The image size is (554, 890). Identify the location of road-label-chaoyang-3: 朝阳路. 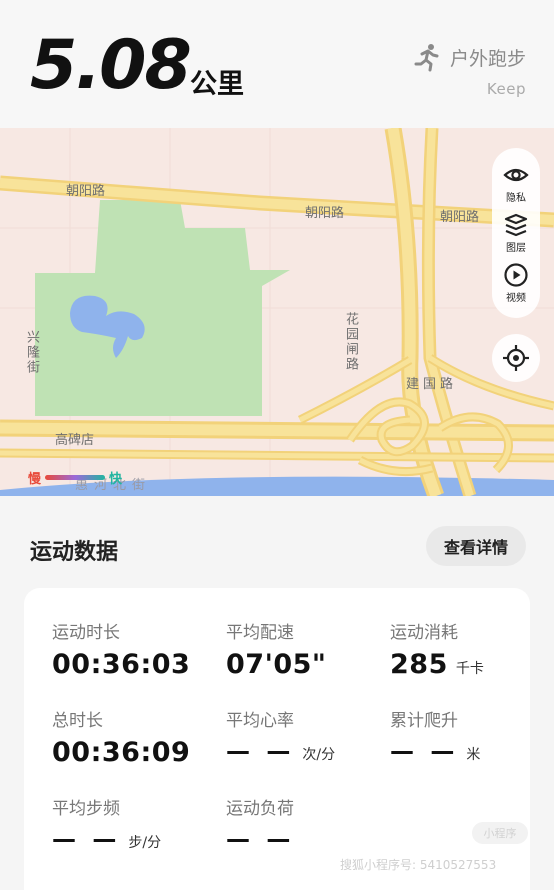
(460, 217).